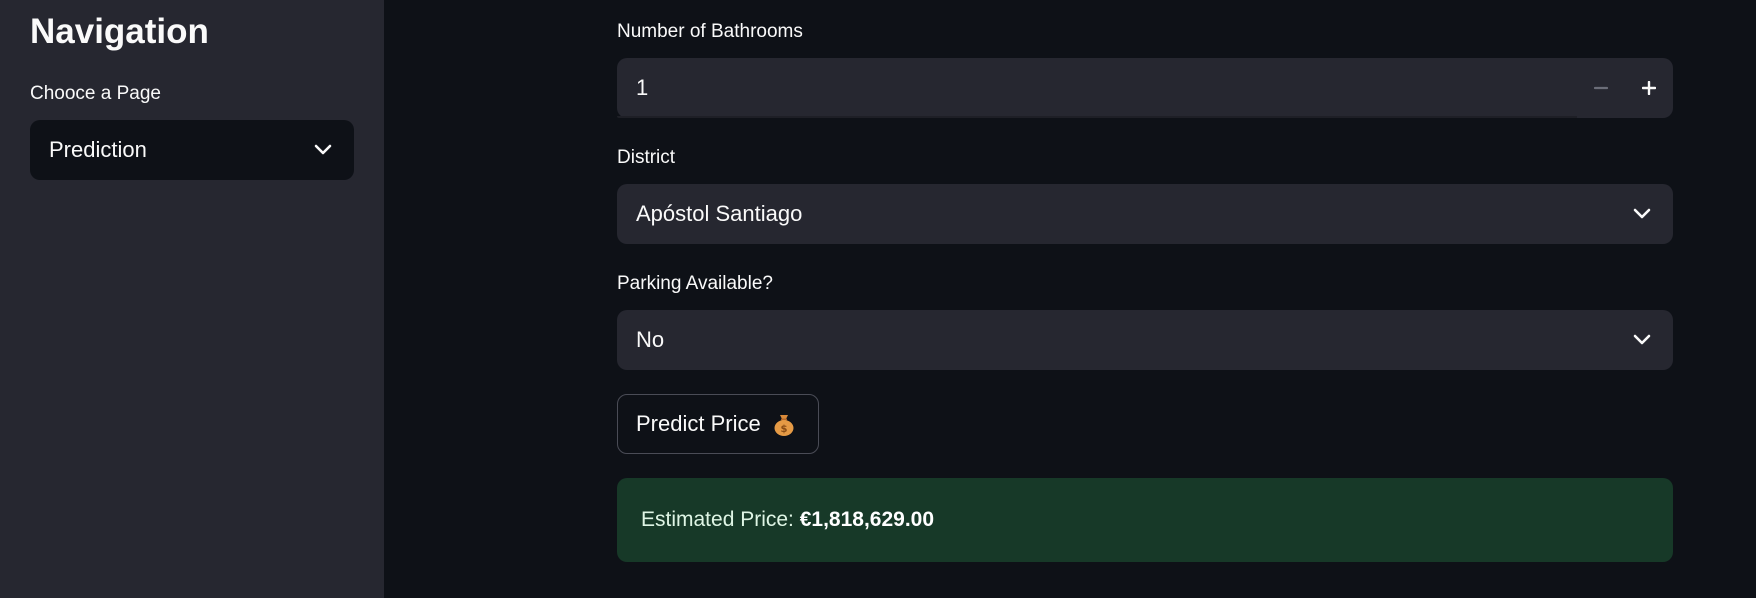 The height and width of the screenshot is (598, 1756). What do you see at coordinates (1097, 117) in the screenshot?
I see `input-underline` at bounding box center [1097, 117].